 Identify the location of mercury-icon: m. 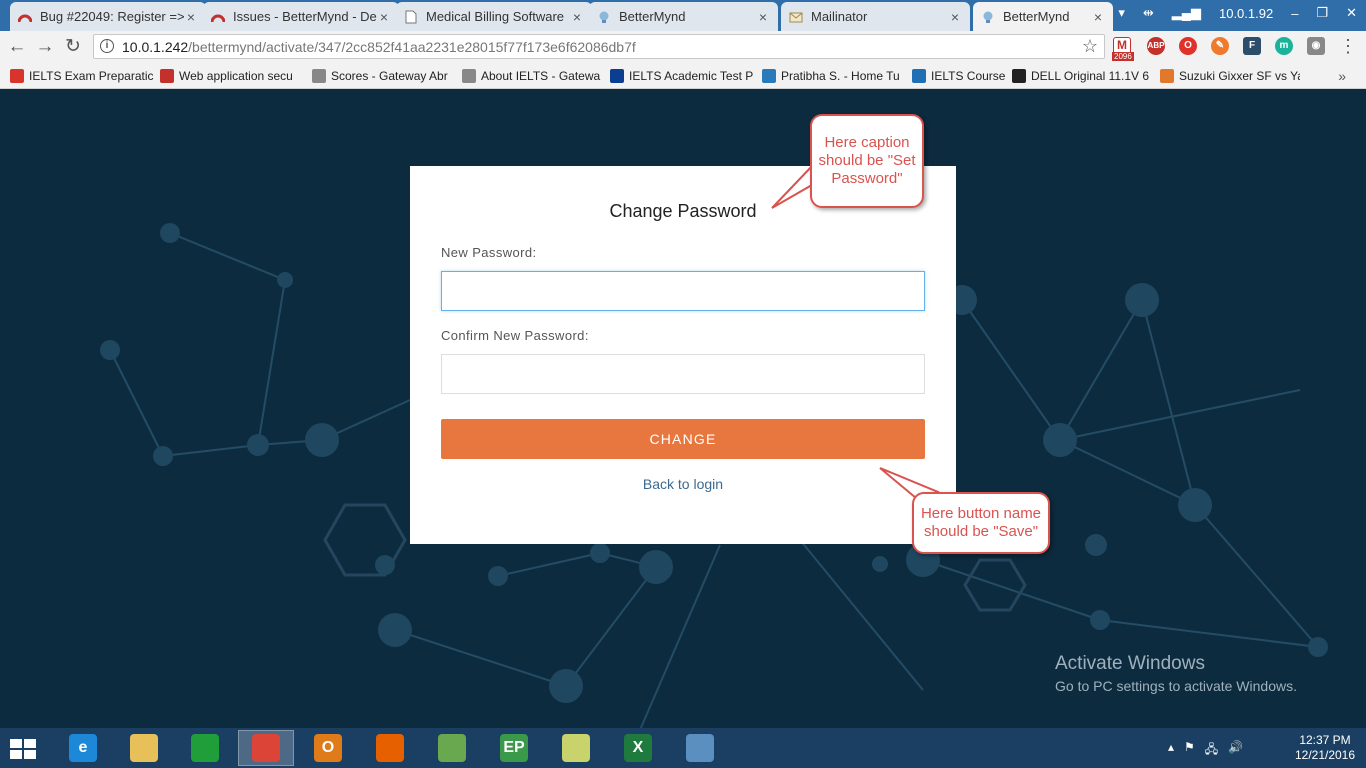
(1284, 46).